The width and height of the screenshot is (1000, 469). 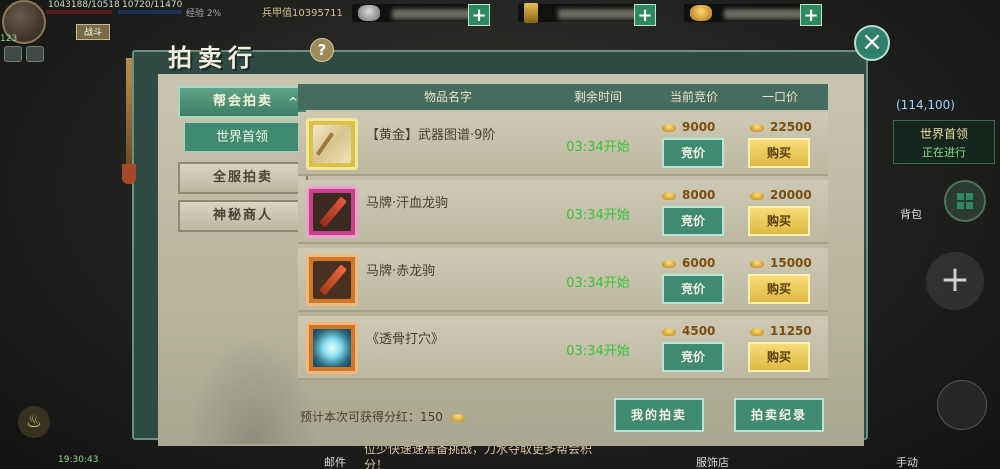 What do you see at coordinates (688, 127) in the screenshot?
I see `current-bid: 9000` at bounding box center [688, 127].